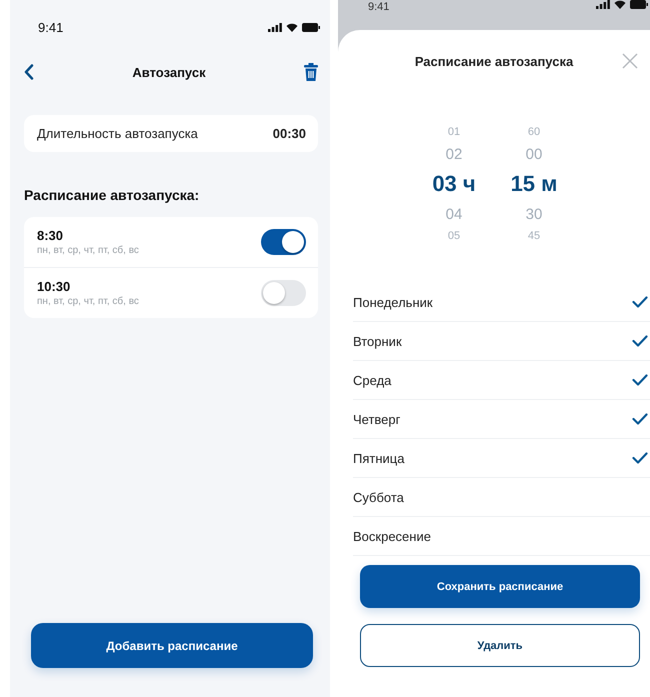  I want to click on add-schedule-button: Добавить расписание, so click(172, 645).